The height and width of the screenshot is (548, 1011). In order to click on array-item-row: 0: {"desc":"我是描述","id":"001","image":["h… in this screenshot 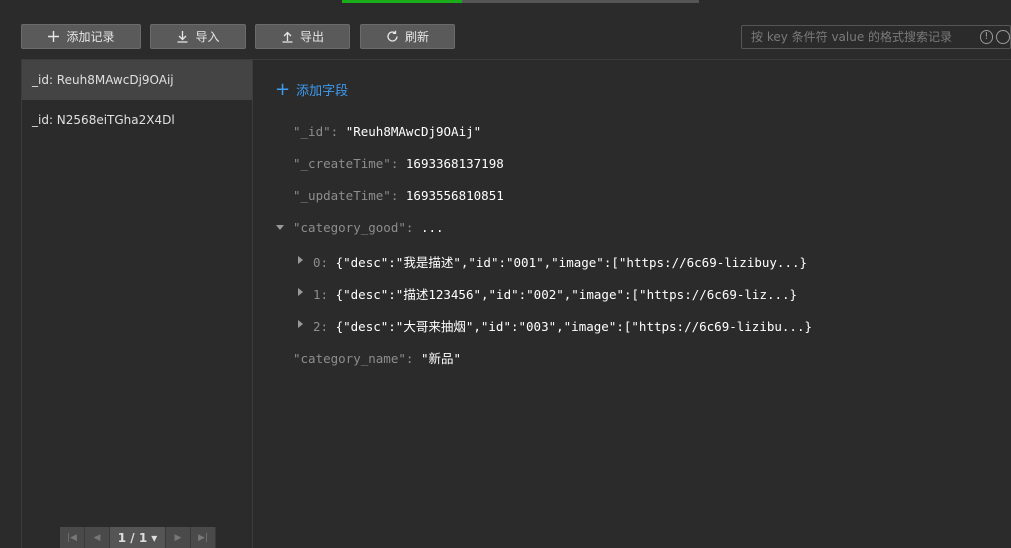, I will do `click(560, 261)`.